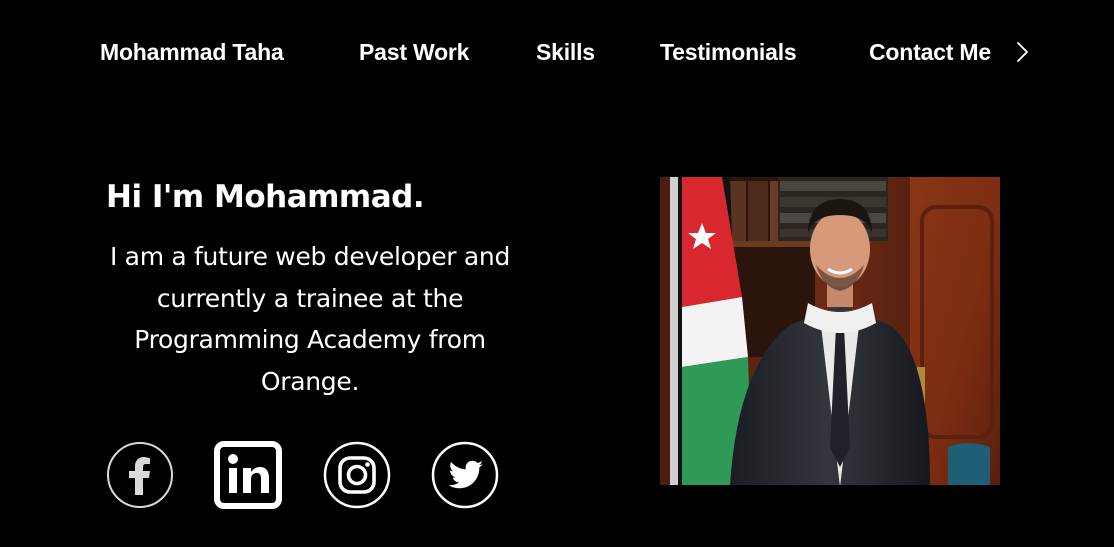 This screenshot has width=1114, height=547. What do you see at coordinates (192, 52) in the screenshot?
I see `nav-home-link: Mohammad Taha` at bounding box center [192, 52].